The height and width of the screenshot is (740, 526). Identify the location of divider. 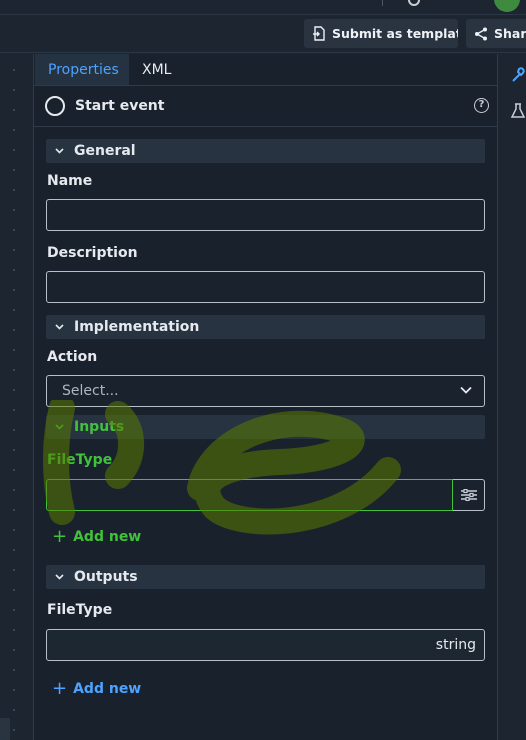
(382, 3).